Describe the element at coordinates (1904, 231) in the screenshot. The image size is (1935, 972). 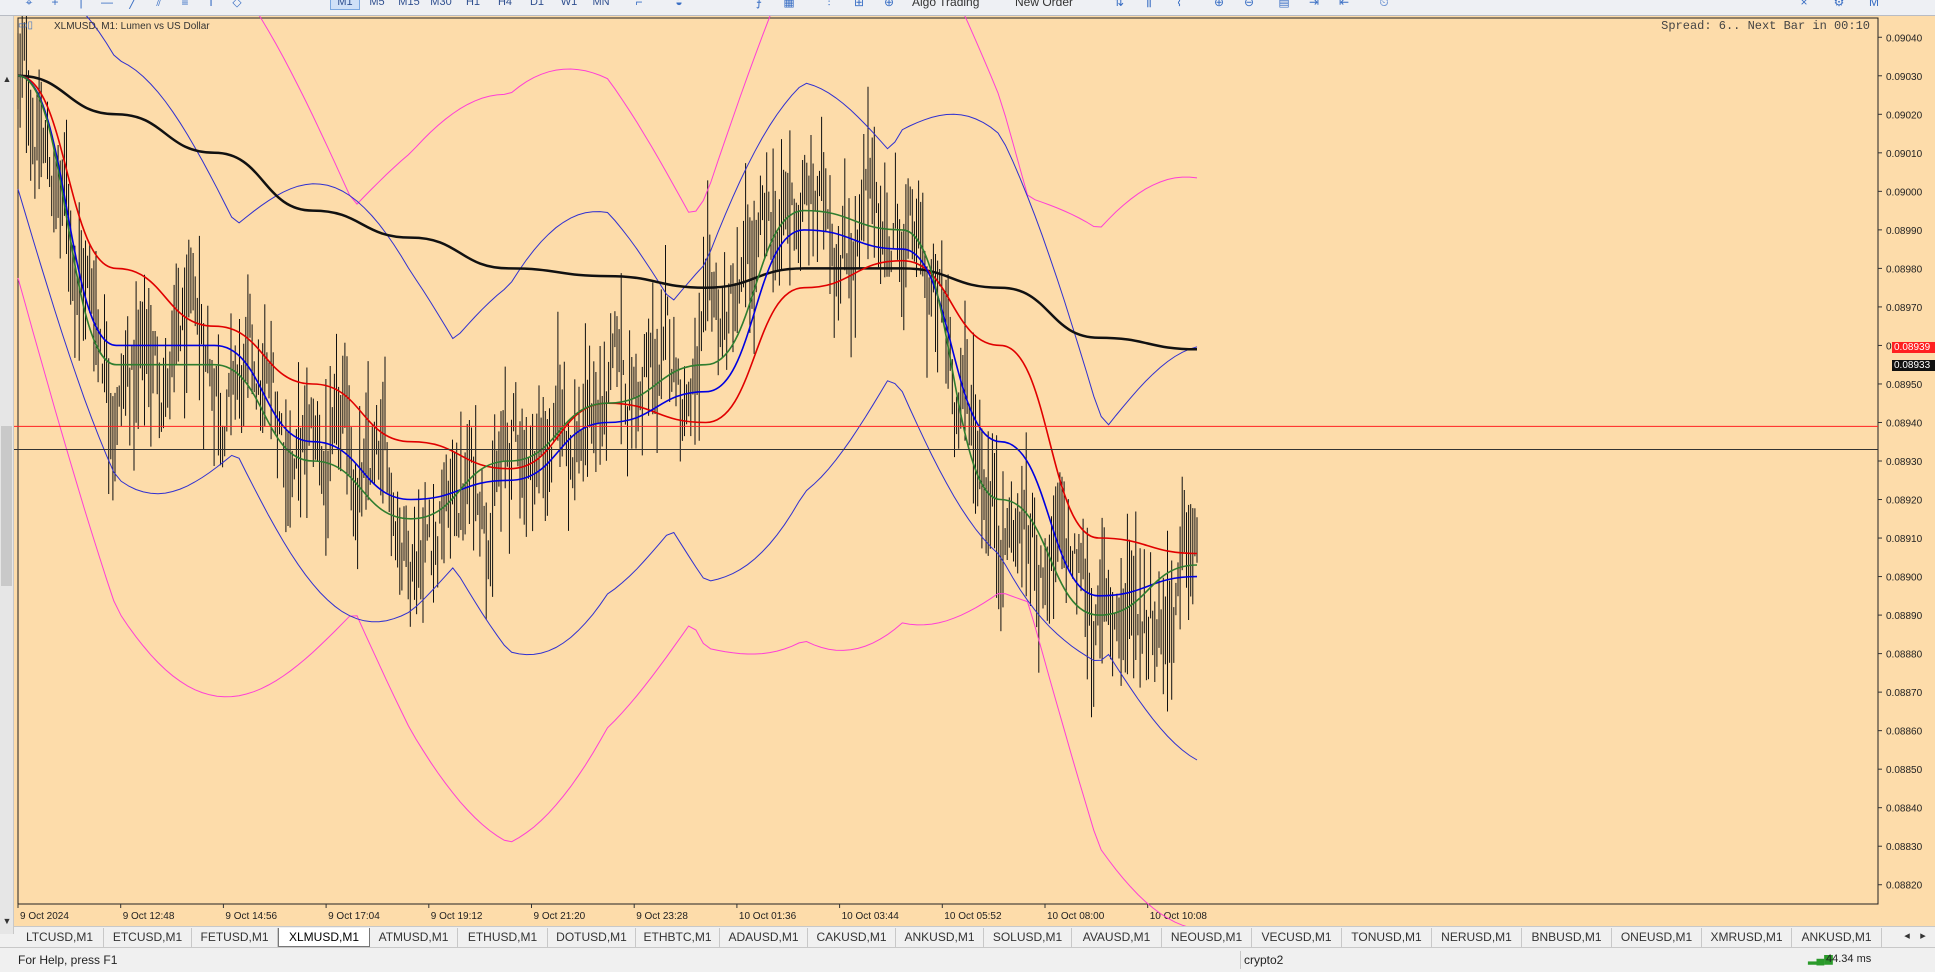
I see `price-axis-label: 0.08990` at that location.